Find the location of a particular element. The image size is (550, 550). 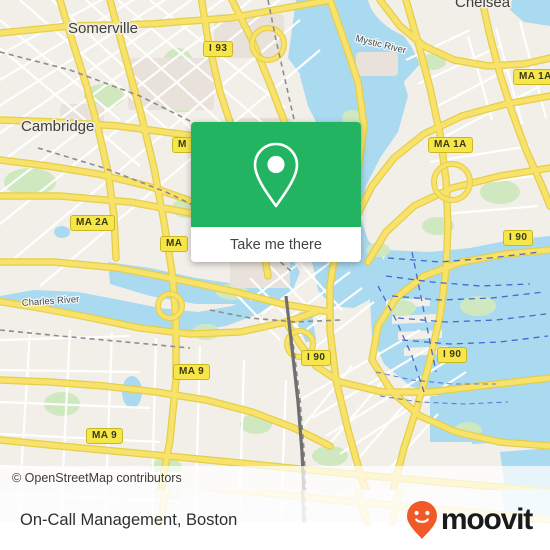

moovit-wordmark: moovit is located at coordinates (486, 519).